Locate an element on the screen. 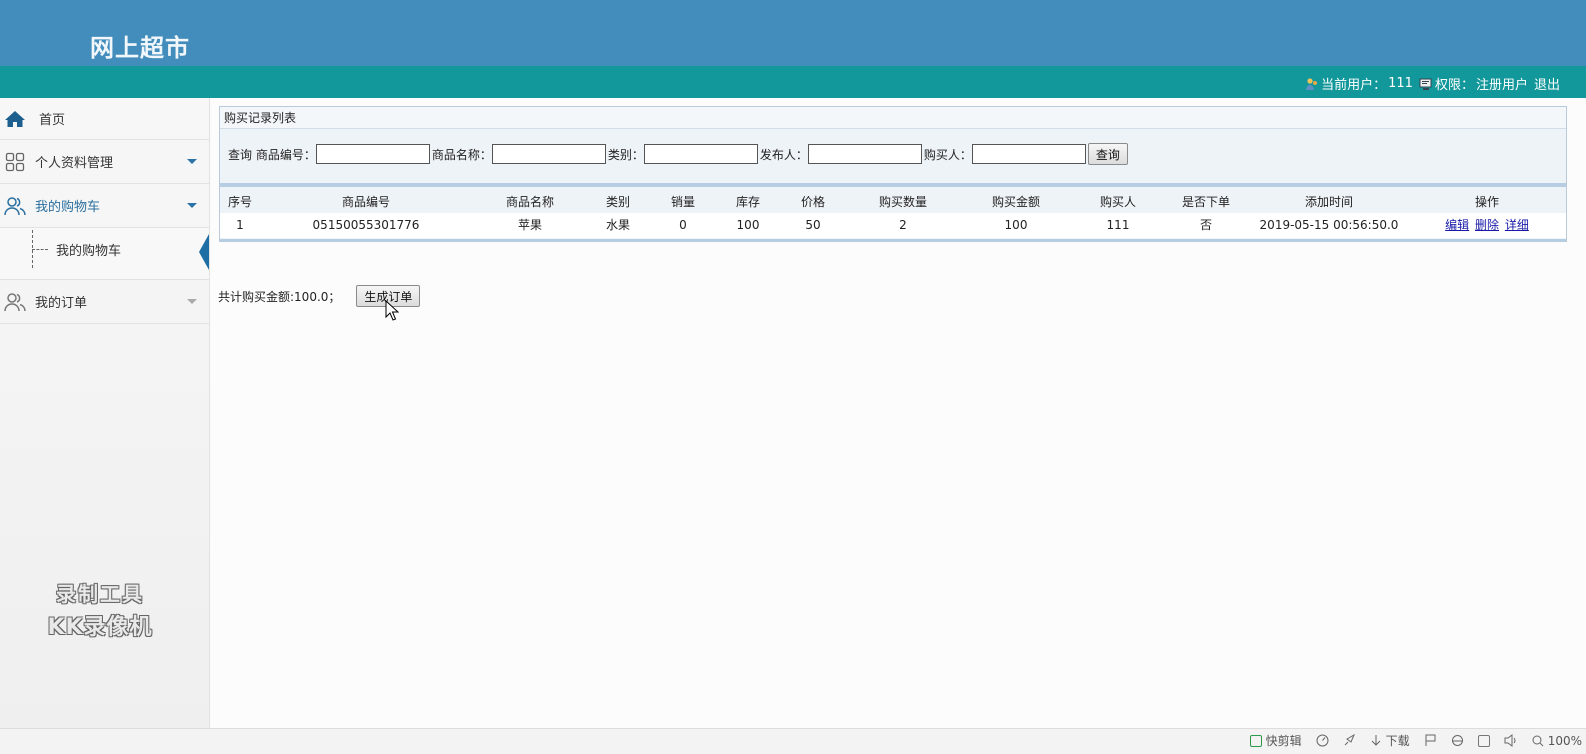 The width and height of the screenshot is (1586, 754). quick-edit-button: 快剪辑 is located at coordinates (1275, 740).